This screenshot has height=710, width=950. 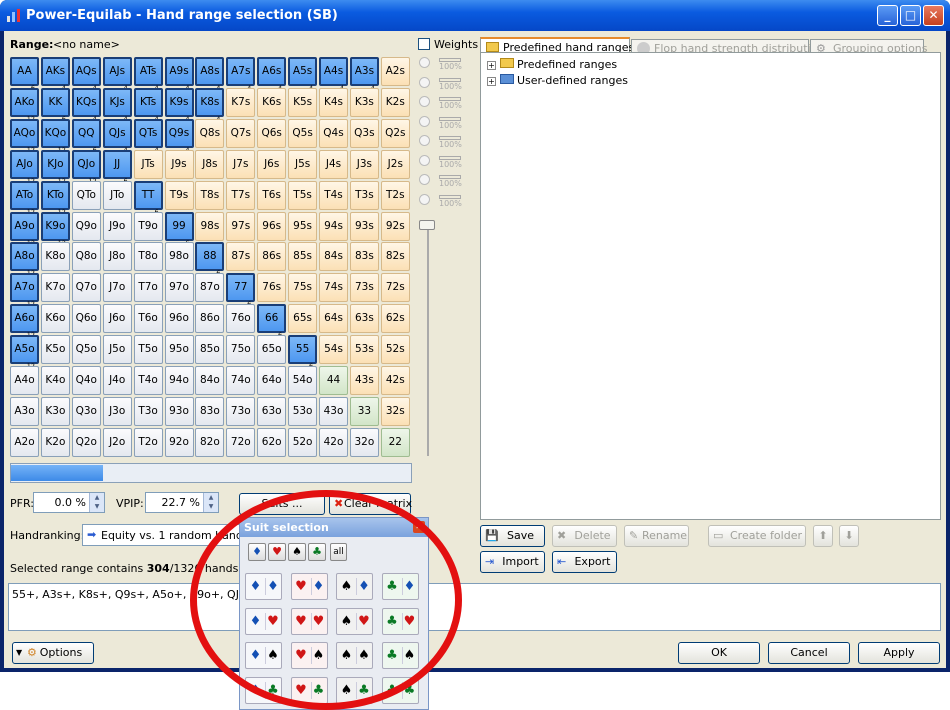 What do you see at coordinates (241, 257) in the screenshot?
I see `hand-cell: 87s` at bounding box center [241, 257].